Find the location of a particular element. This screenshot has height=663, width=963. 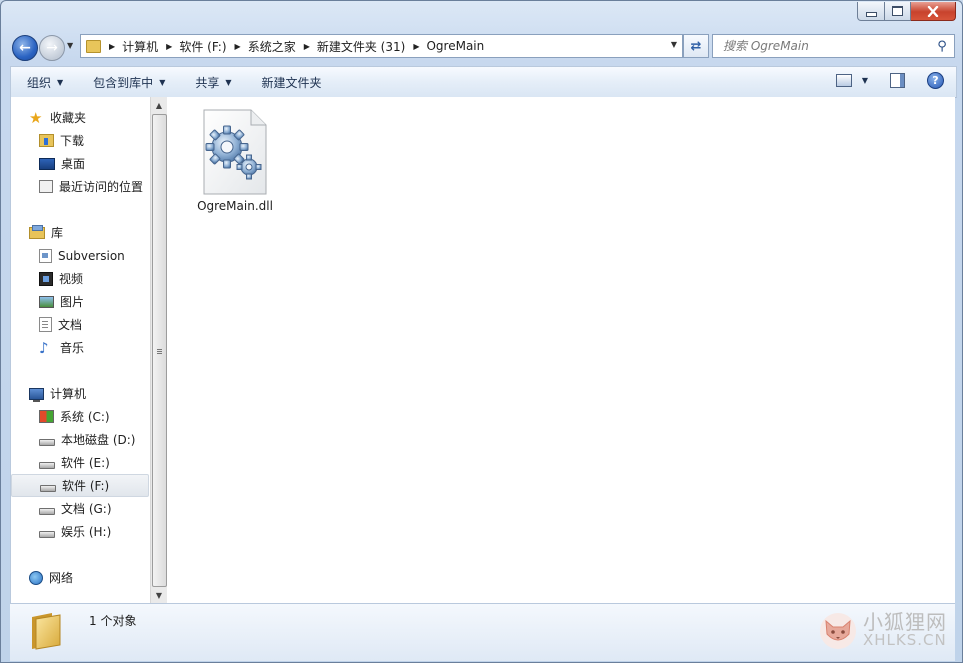

nav-item-drive-g: 文档 (G:) is located at coordinates (81, 508).